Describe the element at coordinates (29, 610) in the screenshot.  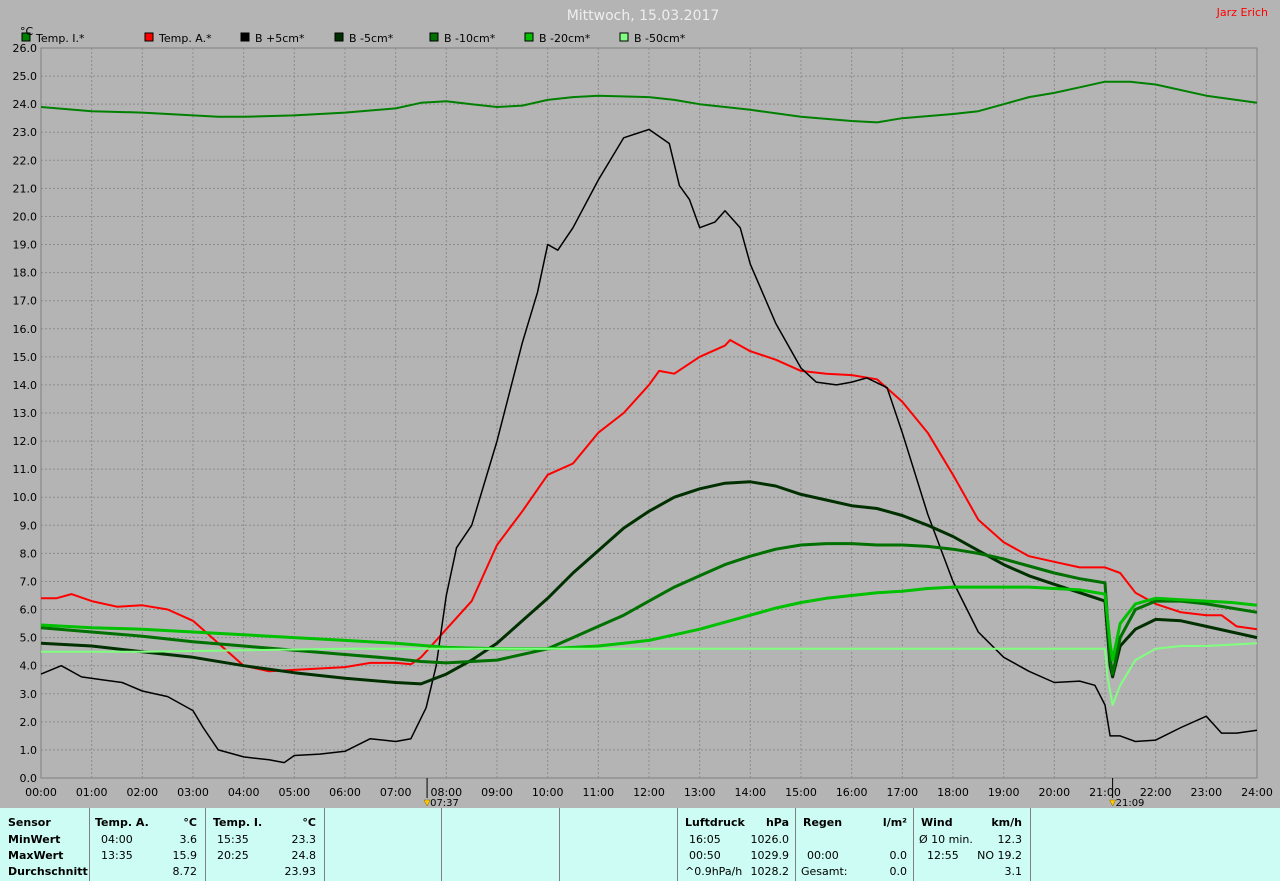
I see `y-tick-label: 6.0` at that location.